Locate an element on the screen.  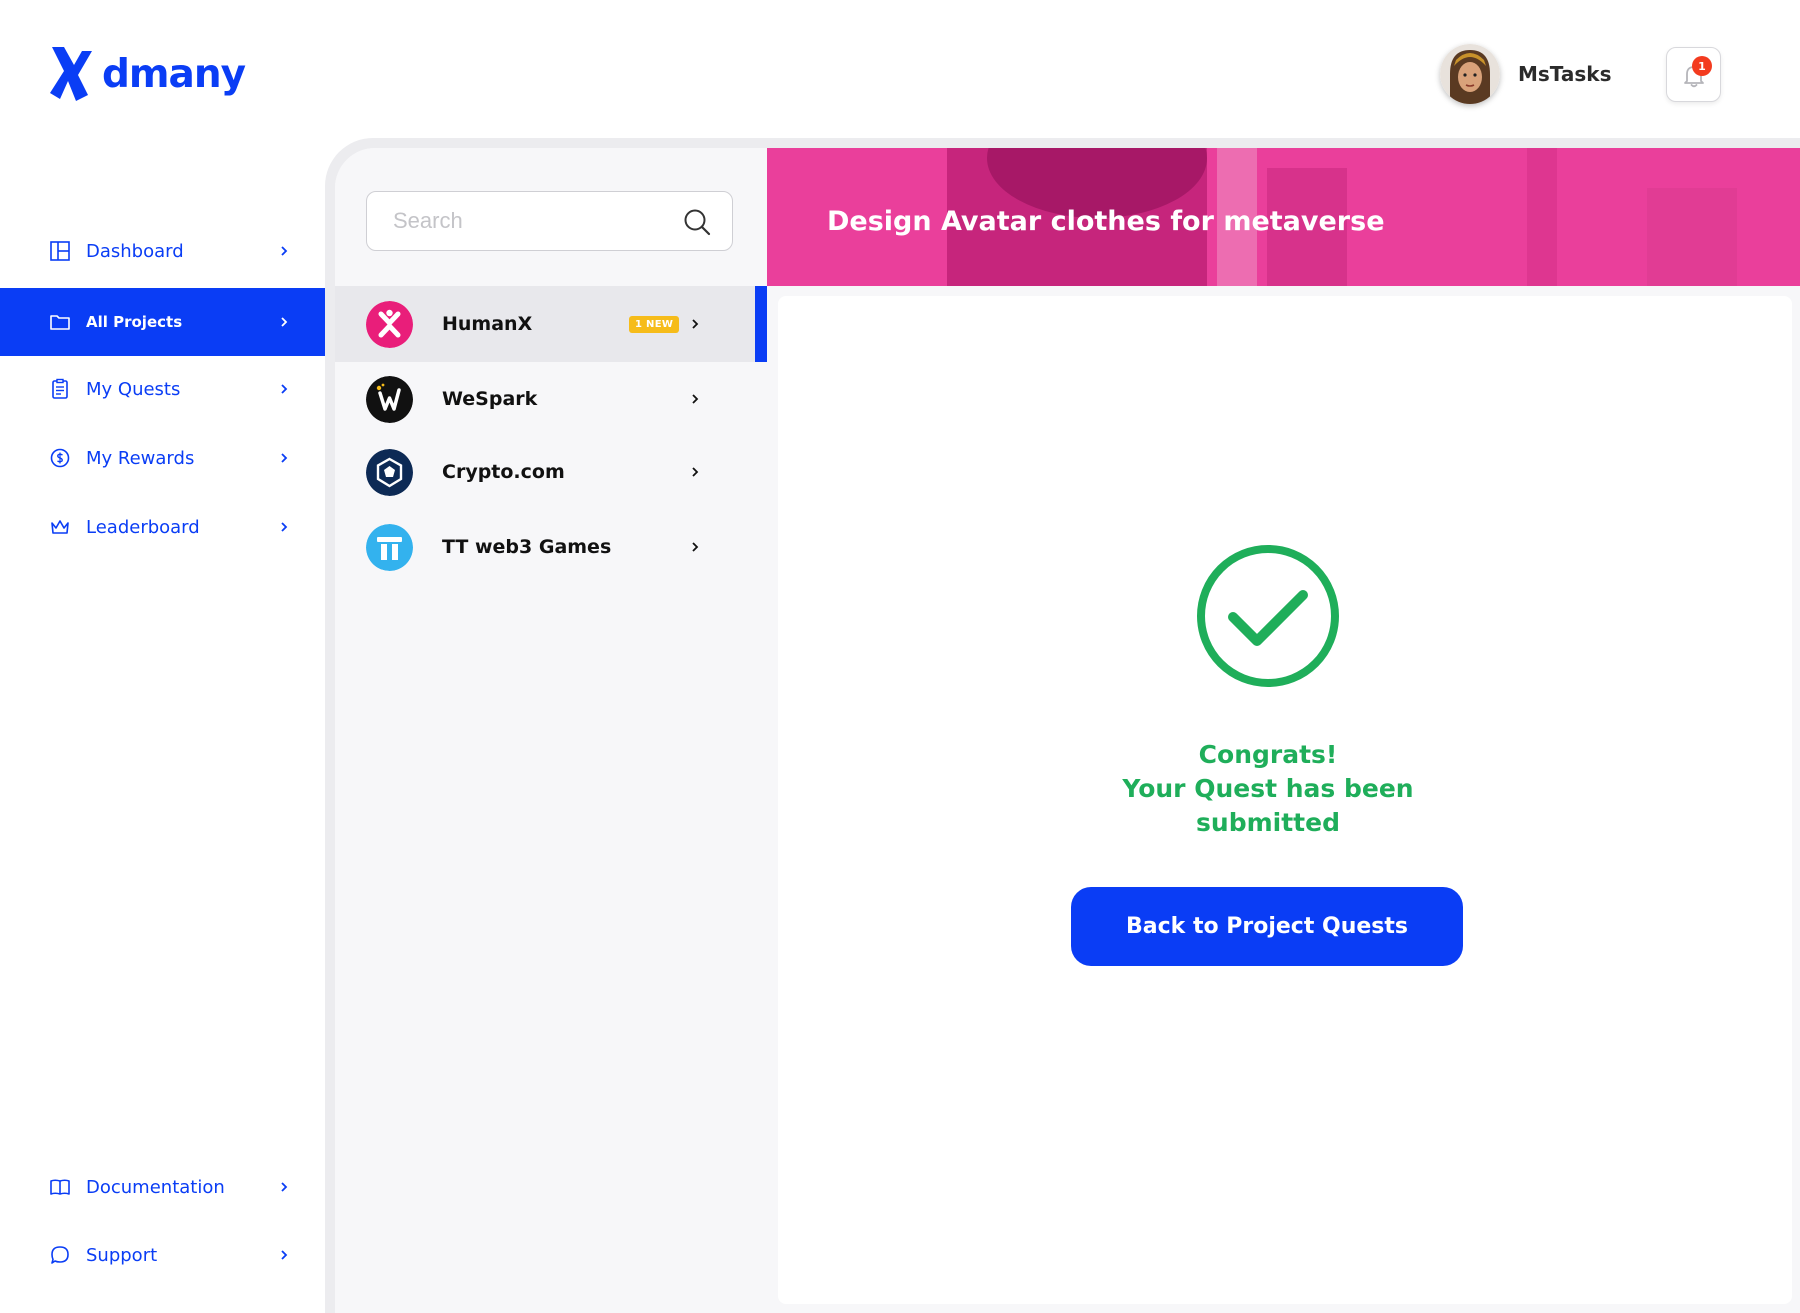
sidebar-item-dashboard: Dashboard is located at coordinates (167, 251).